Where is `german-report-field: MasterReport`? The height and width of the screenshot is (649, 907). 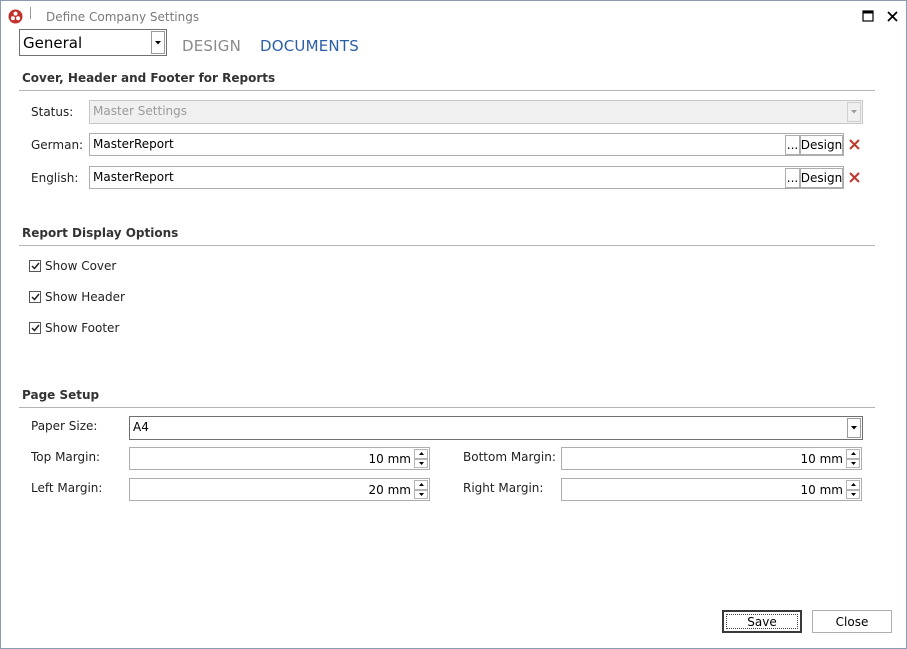 german-report-field: MasterReport is located at coordinates (466, 144).